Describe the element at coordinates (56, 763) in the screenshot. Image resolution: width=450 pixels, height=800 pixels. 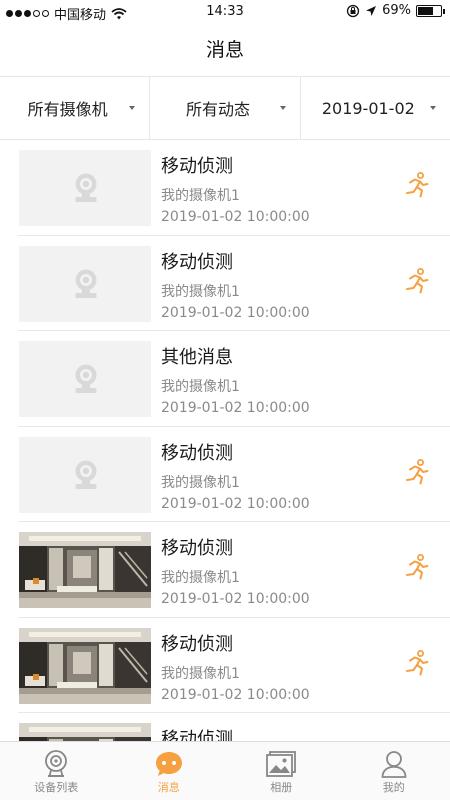
I see `camera-icon` at that location.